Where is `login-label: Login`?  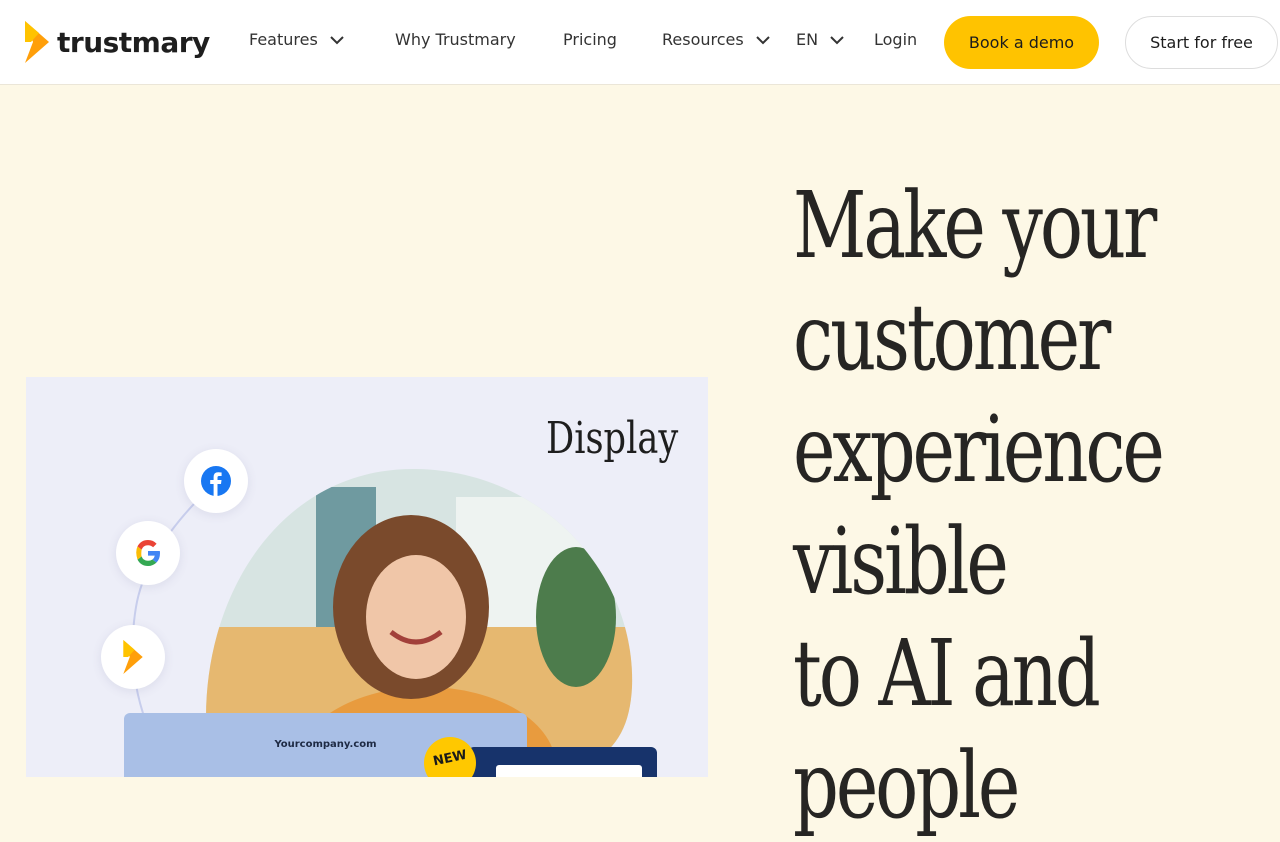
login-label: Login is located at coordinates (896, 39).